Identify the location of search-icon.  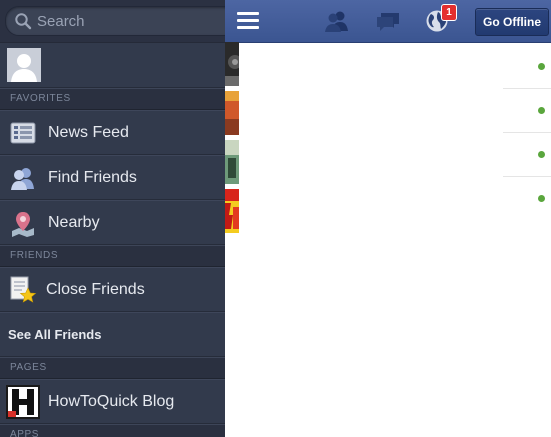
(23, 21).